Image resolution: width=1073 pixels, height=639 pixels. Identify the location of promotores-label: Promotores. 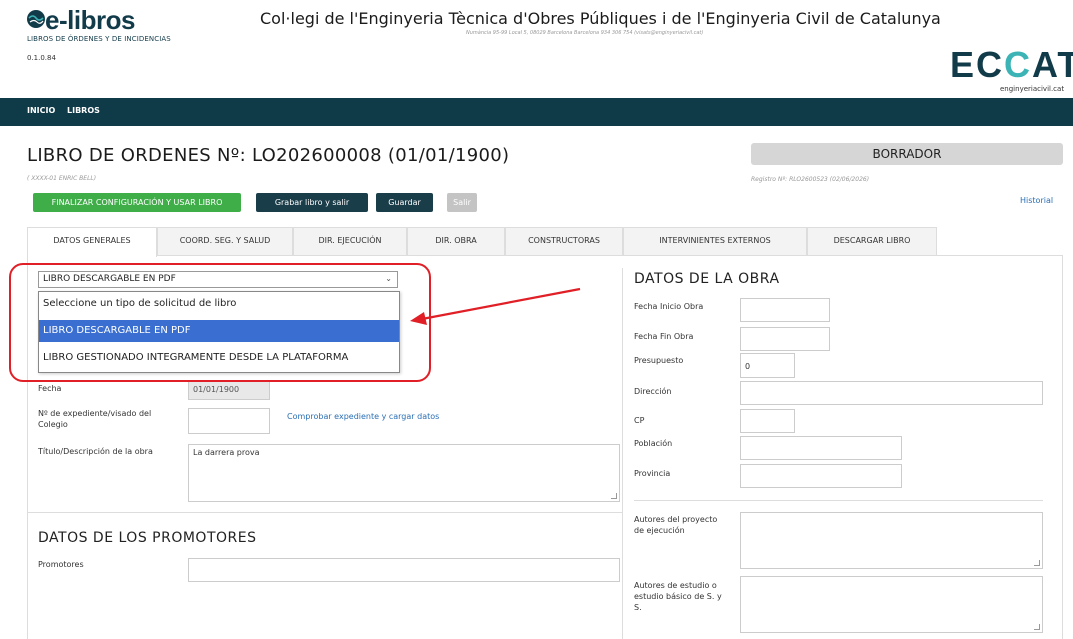
(61, 564).